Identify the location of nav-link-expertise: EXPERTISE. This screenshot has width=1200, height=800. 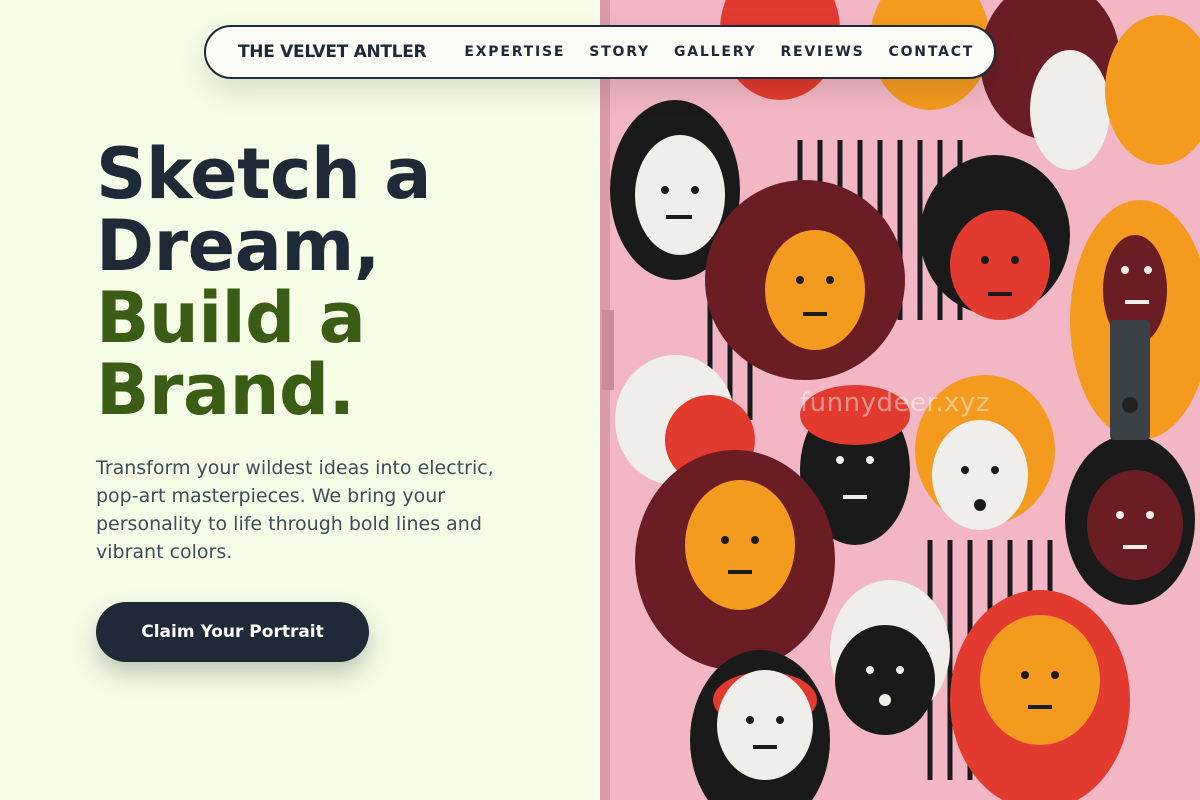
(514, 52).